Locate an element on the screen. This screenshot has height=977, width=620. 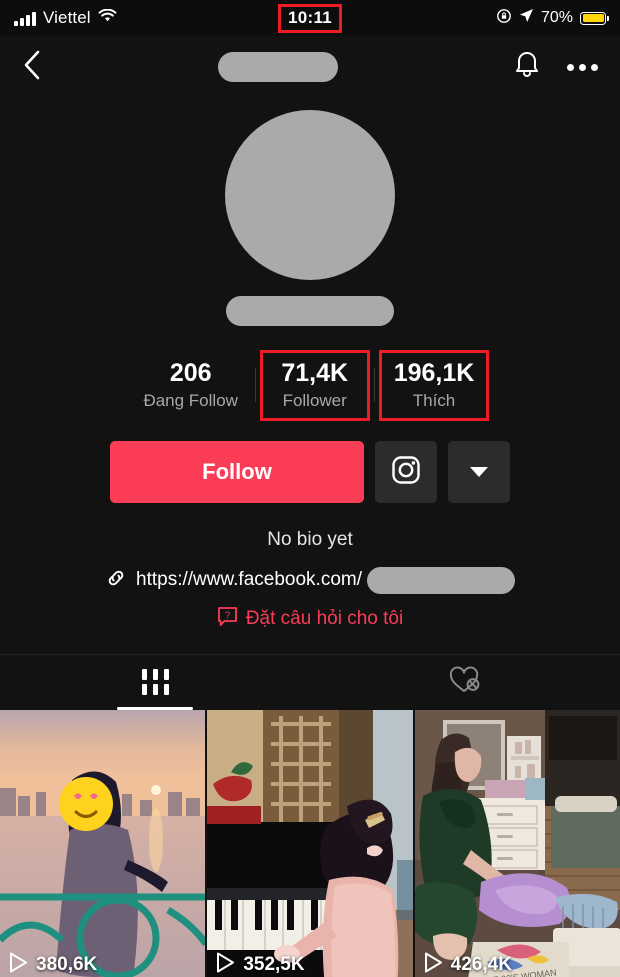
rotation-lock-icon is located at coordinates (504, 18).